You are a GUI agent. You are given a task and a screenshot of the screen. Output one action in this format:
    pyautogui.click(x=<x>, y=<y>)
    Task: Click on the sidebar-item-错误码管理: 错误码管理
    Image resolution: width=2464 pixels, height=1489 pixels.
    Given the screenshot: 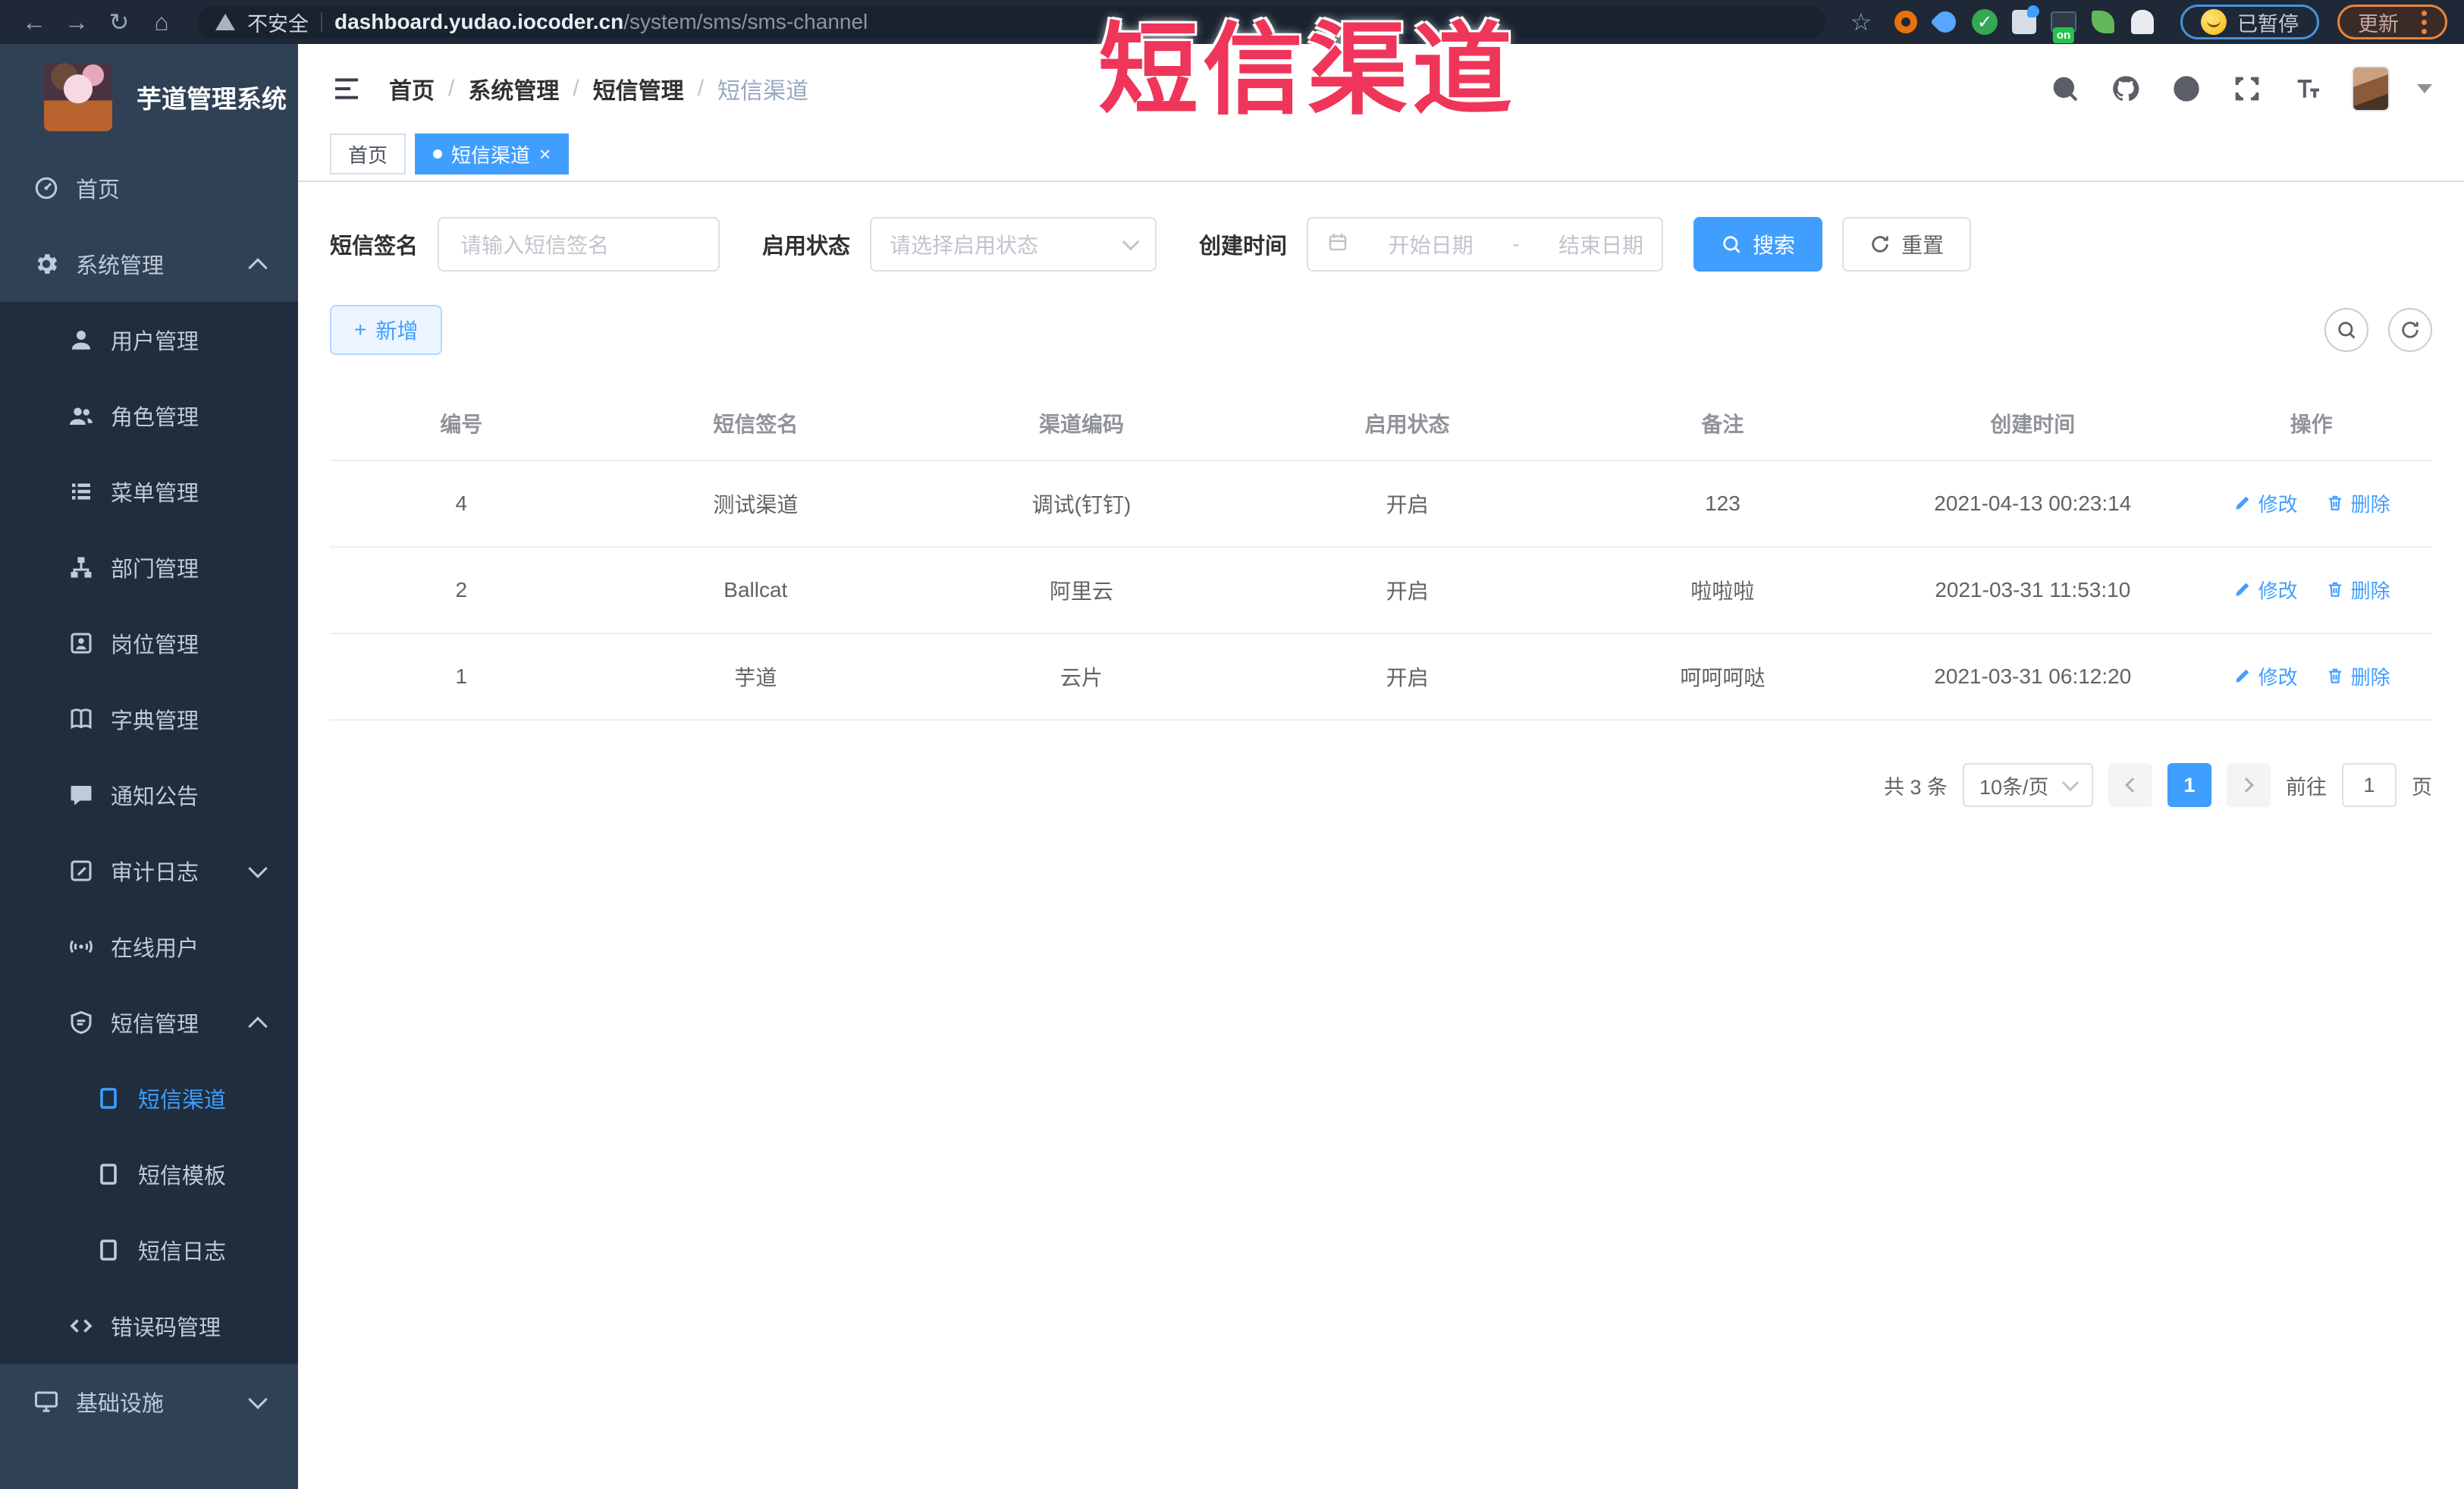 What is the action you would take?
    pyautogui.click(x=149, y=1326)
    